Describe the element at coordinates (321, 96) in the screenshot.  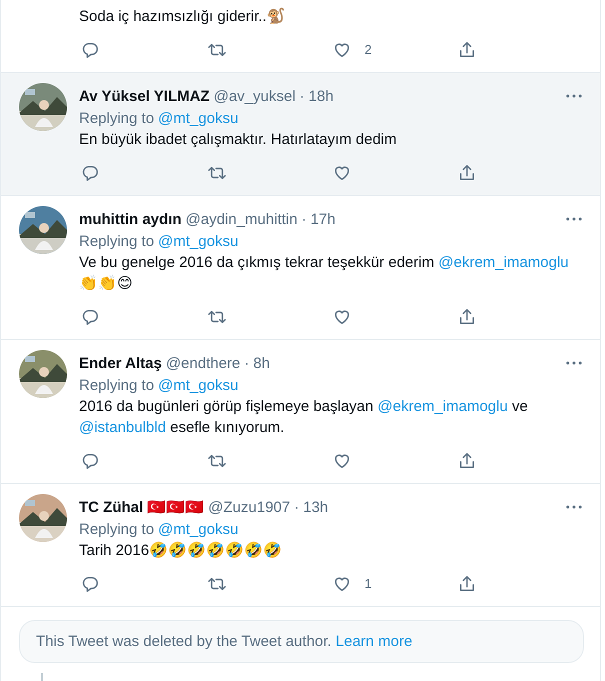
I see `timestamp: 18h` at that location.